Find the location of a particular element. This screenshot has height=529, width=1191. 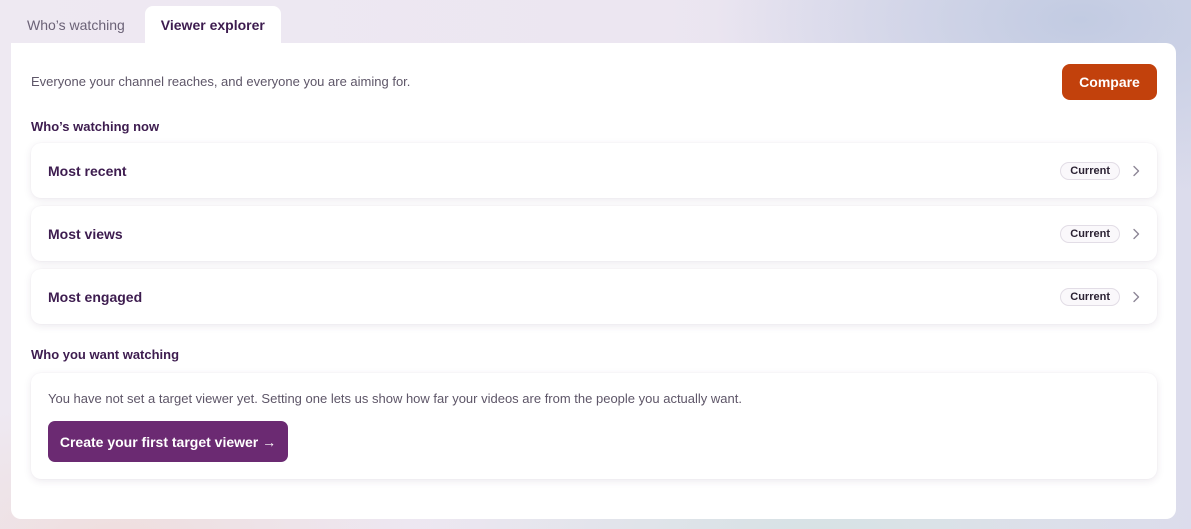

section-title-want-watching: Who you want watching is located at coordinates (105, 354).